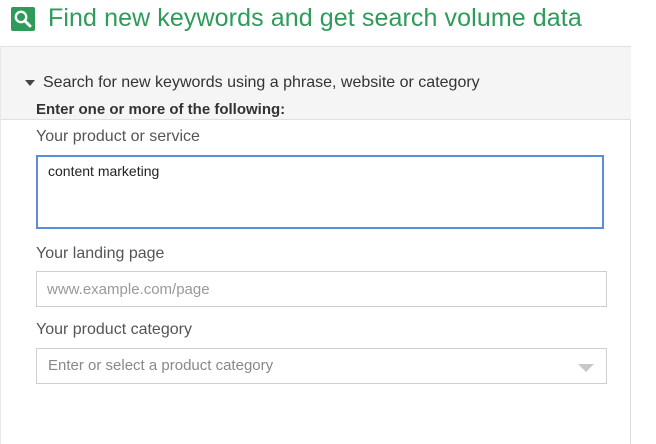 The width and height of the screenshot is (656, 444). I want to click on form-intro: Enter one or more of the following:, so click(161, 109).